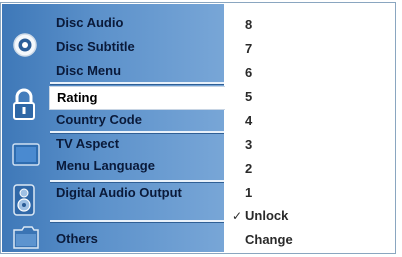 This screenshot has height=257, width=402. I want to click on folder-icon, so click(26, 239).